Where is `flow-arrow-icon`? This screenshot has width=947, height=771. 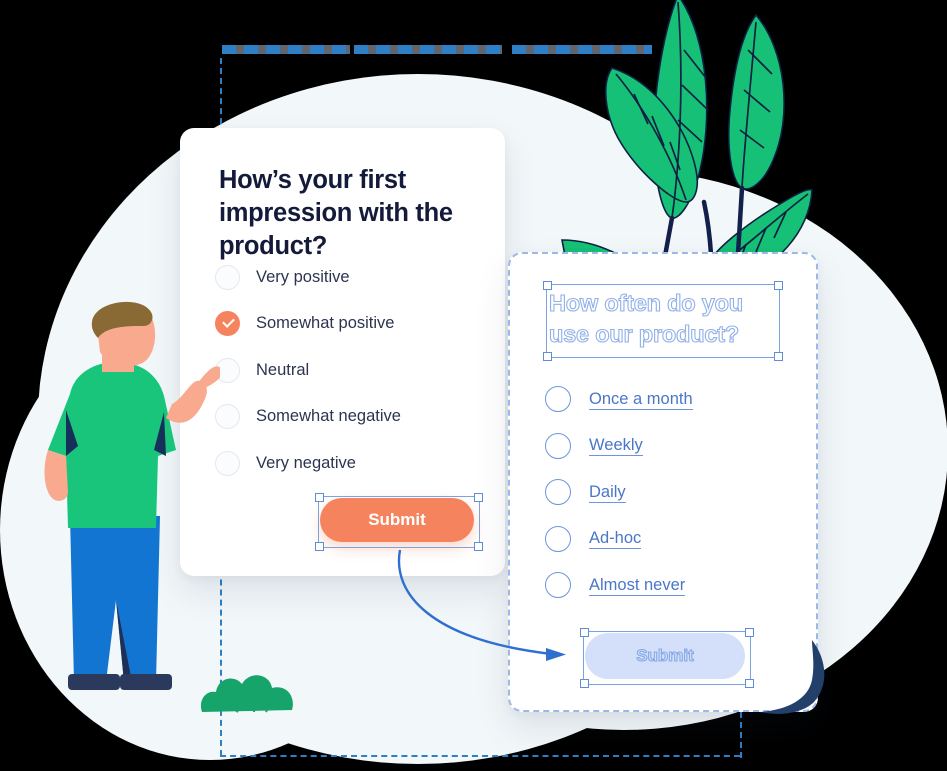
flow-arrow-icon is located at coordinates (481, 605).